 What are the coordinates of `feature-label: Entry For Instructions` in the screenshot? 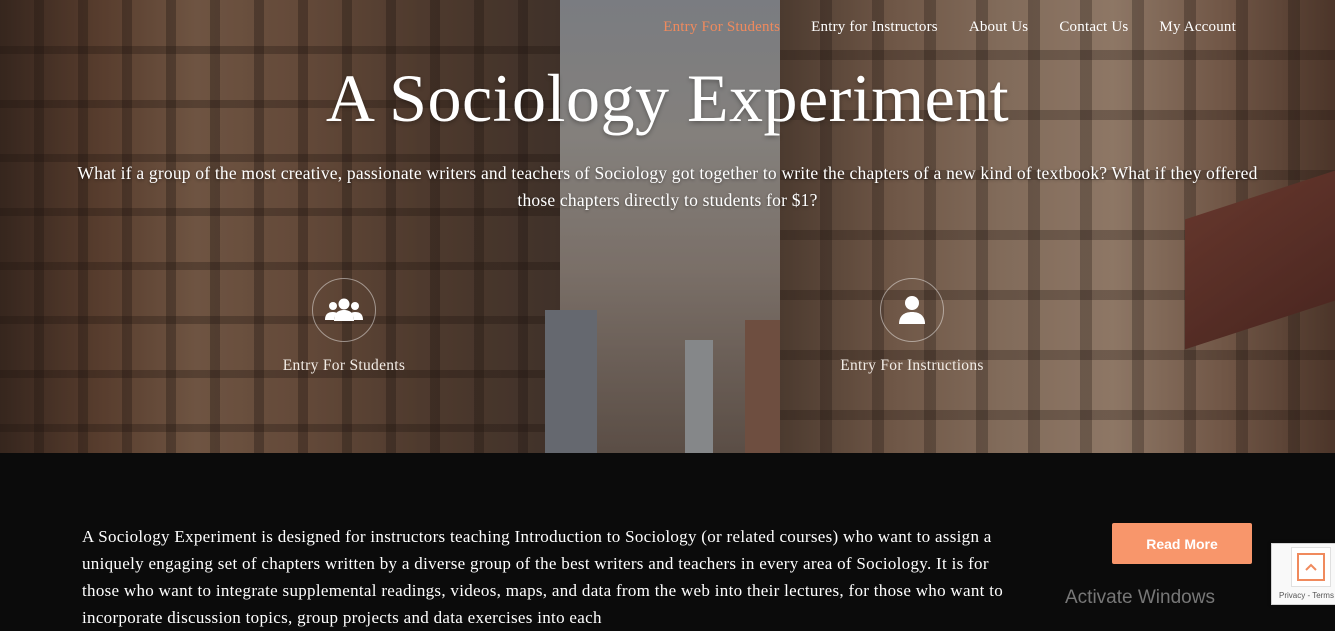 It's located at (912, 366).